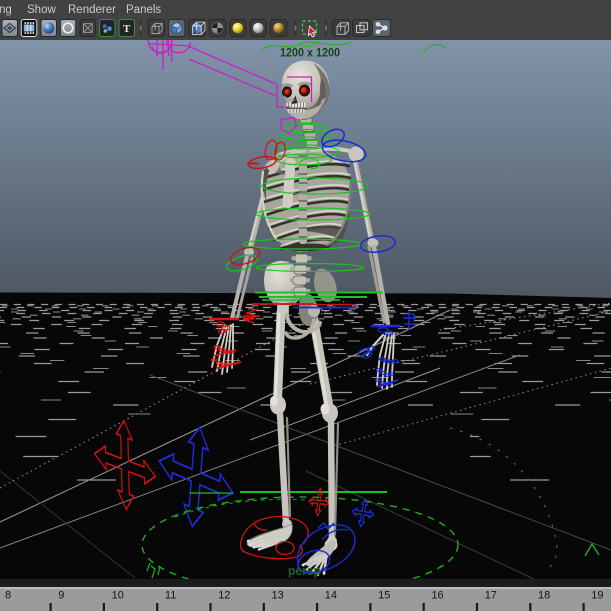 Image resolution: width=611 pixels, height=611 pixels. What do you see at coordinates (6, 10) in the screenshot?
I see `svg-text: ng` at bounding box center [6, 10].